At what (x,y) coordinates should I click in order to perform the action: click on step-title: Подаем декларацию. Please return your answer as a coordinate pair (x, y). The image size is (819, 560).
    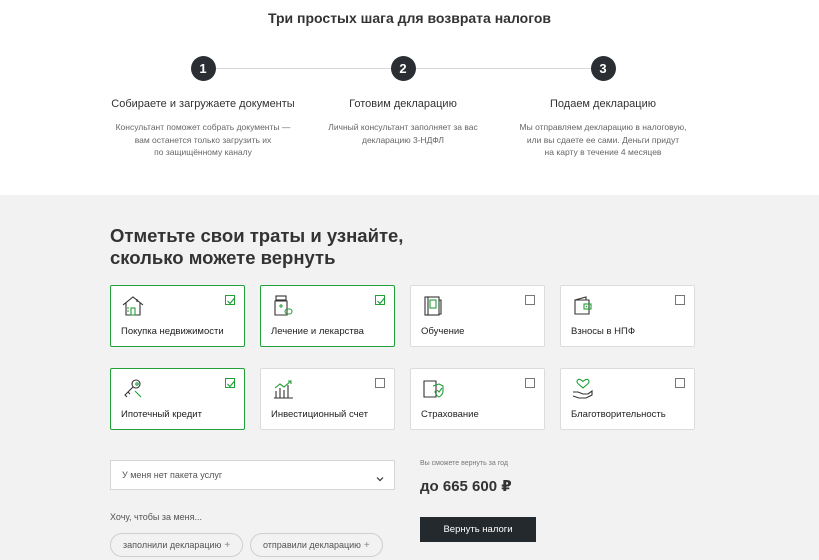
    Looking at the image, I should click on (603, 104).